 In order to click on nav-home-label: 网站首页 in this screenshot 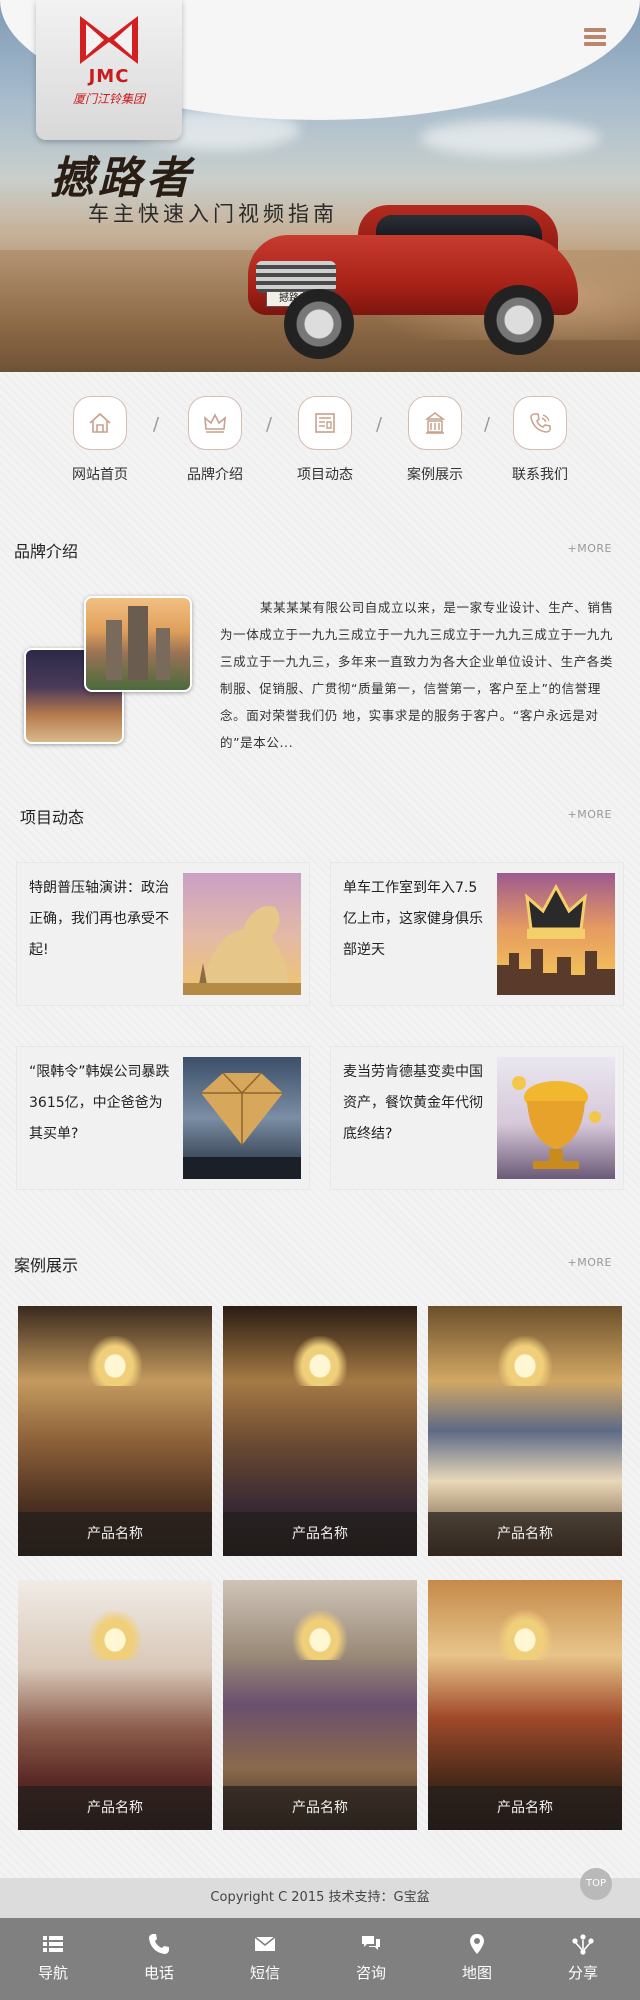, I will do `click(100, 475)`.